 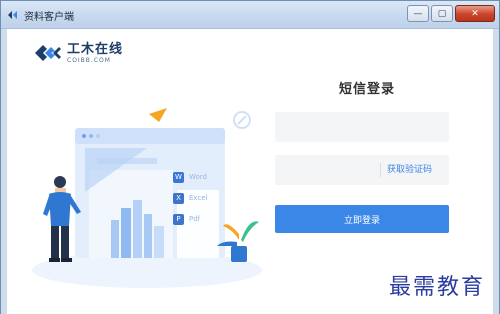 I want to click on app-list: W Word X Excel P Pdf, so click(x=190, y=198).